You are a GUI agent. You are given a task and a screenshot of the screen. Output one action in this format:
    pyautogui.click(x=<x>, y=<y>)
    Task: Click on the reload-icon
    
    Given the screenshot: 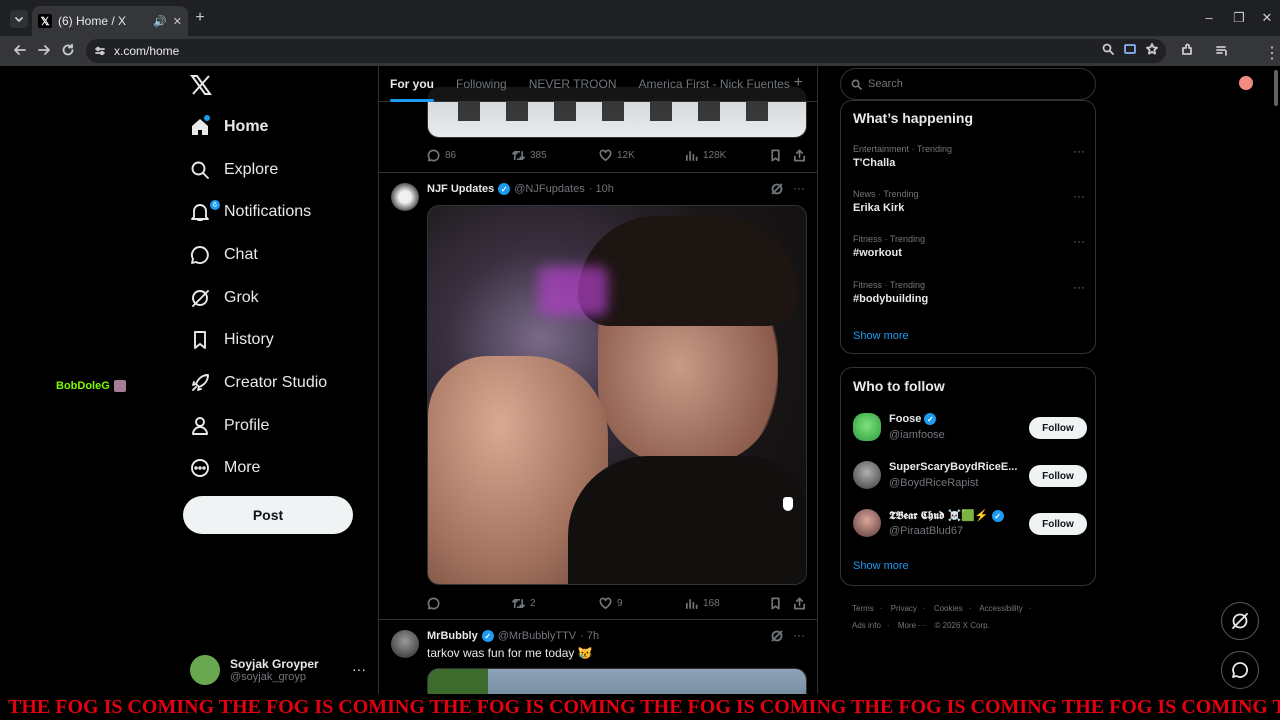 What is the action you would take?
    pyautogui.click(x=68, y=50)
    